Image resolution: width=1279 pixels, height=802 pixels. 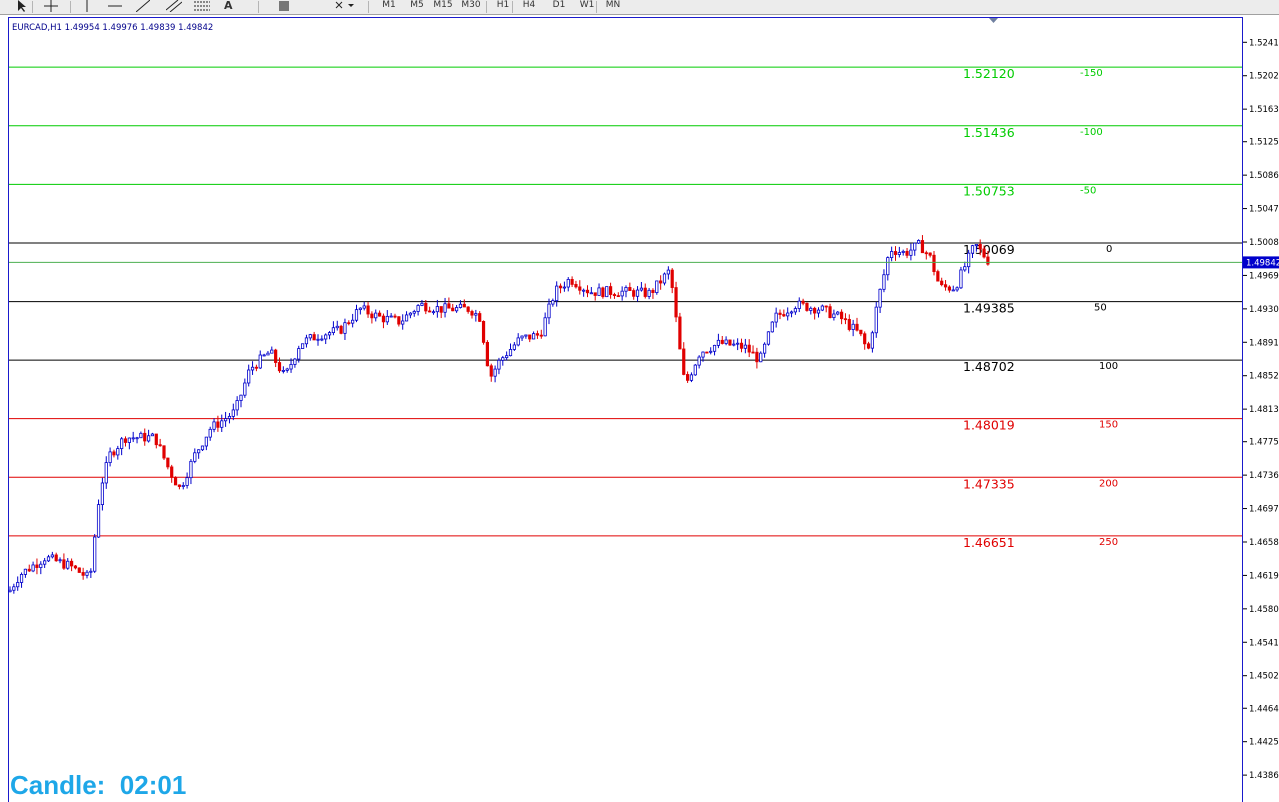 I want to click on price-axis-label: 1.49300, so click(x=1264, y=310).